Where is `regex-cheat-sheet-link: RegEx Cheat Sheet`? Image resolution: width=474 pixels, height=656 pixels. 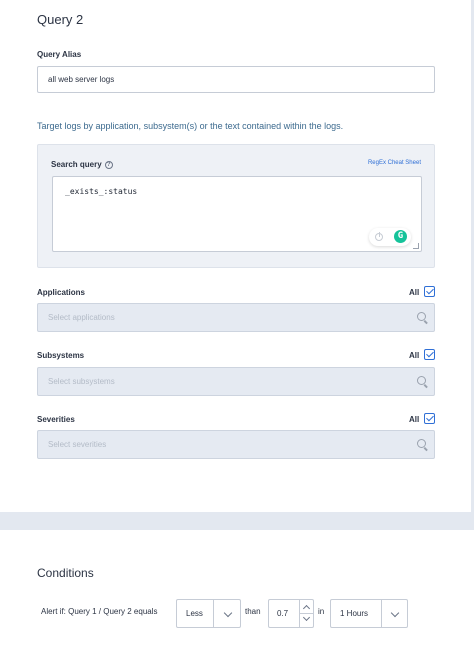 regex-cheat-sheet-link: RegEx Cheat Sheet is located at coordinates (394, 163).